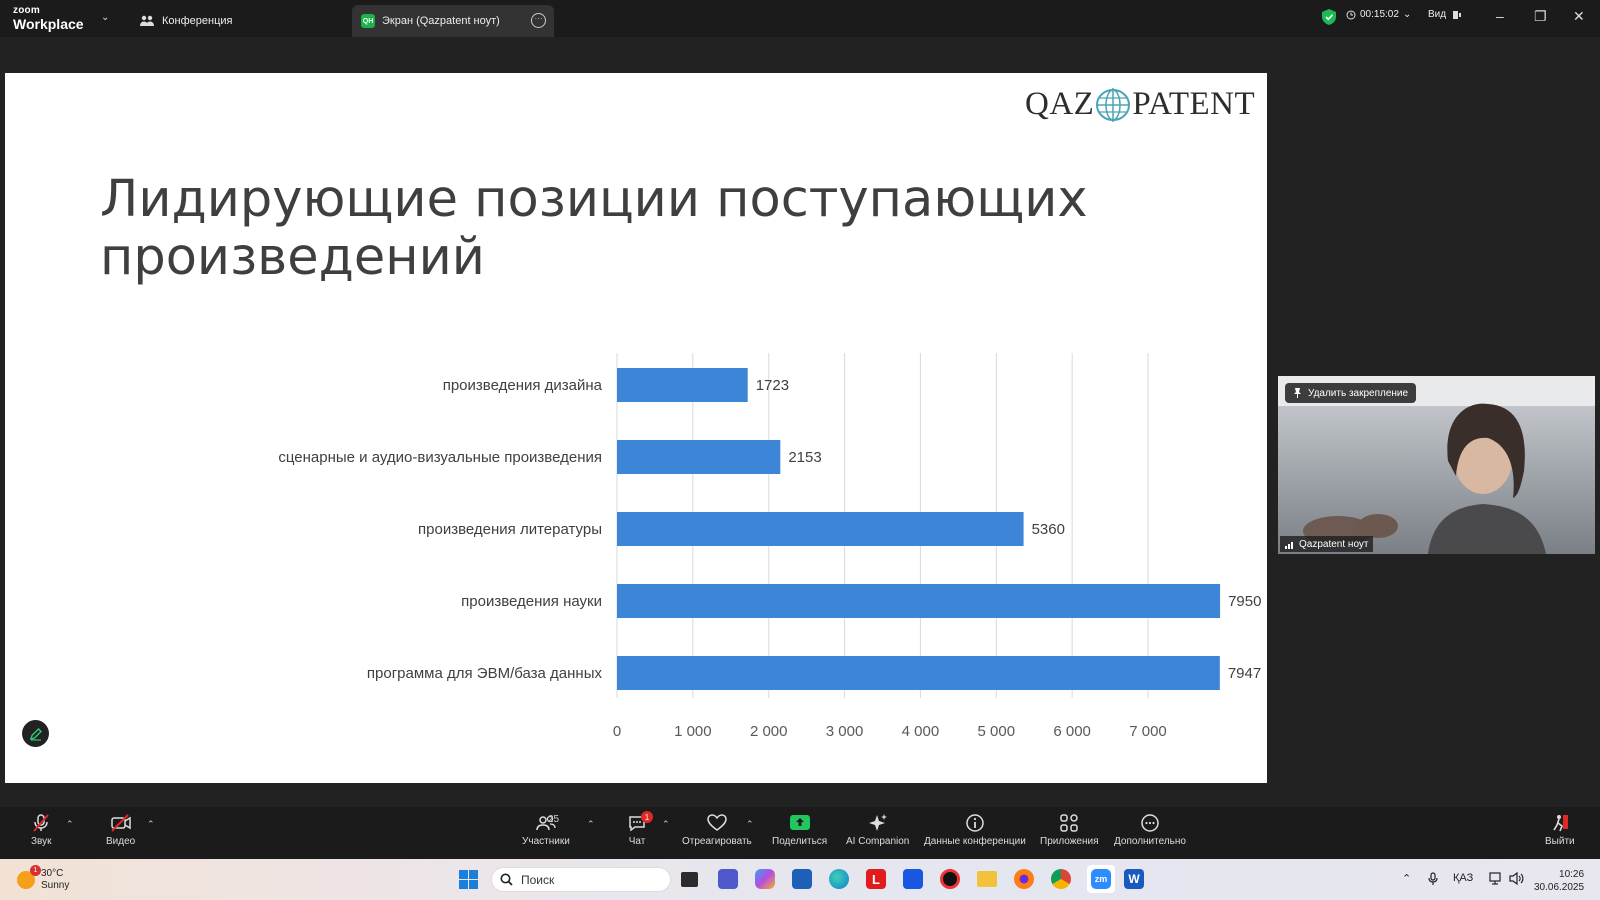  Describe the element at coordinates (1406, 878) in the screenshot. I see `show-hidden-icons-icon: ⌃` at that location.